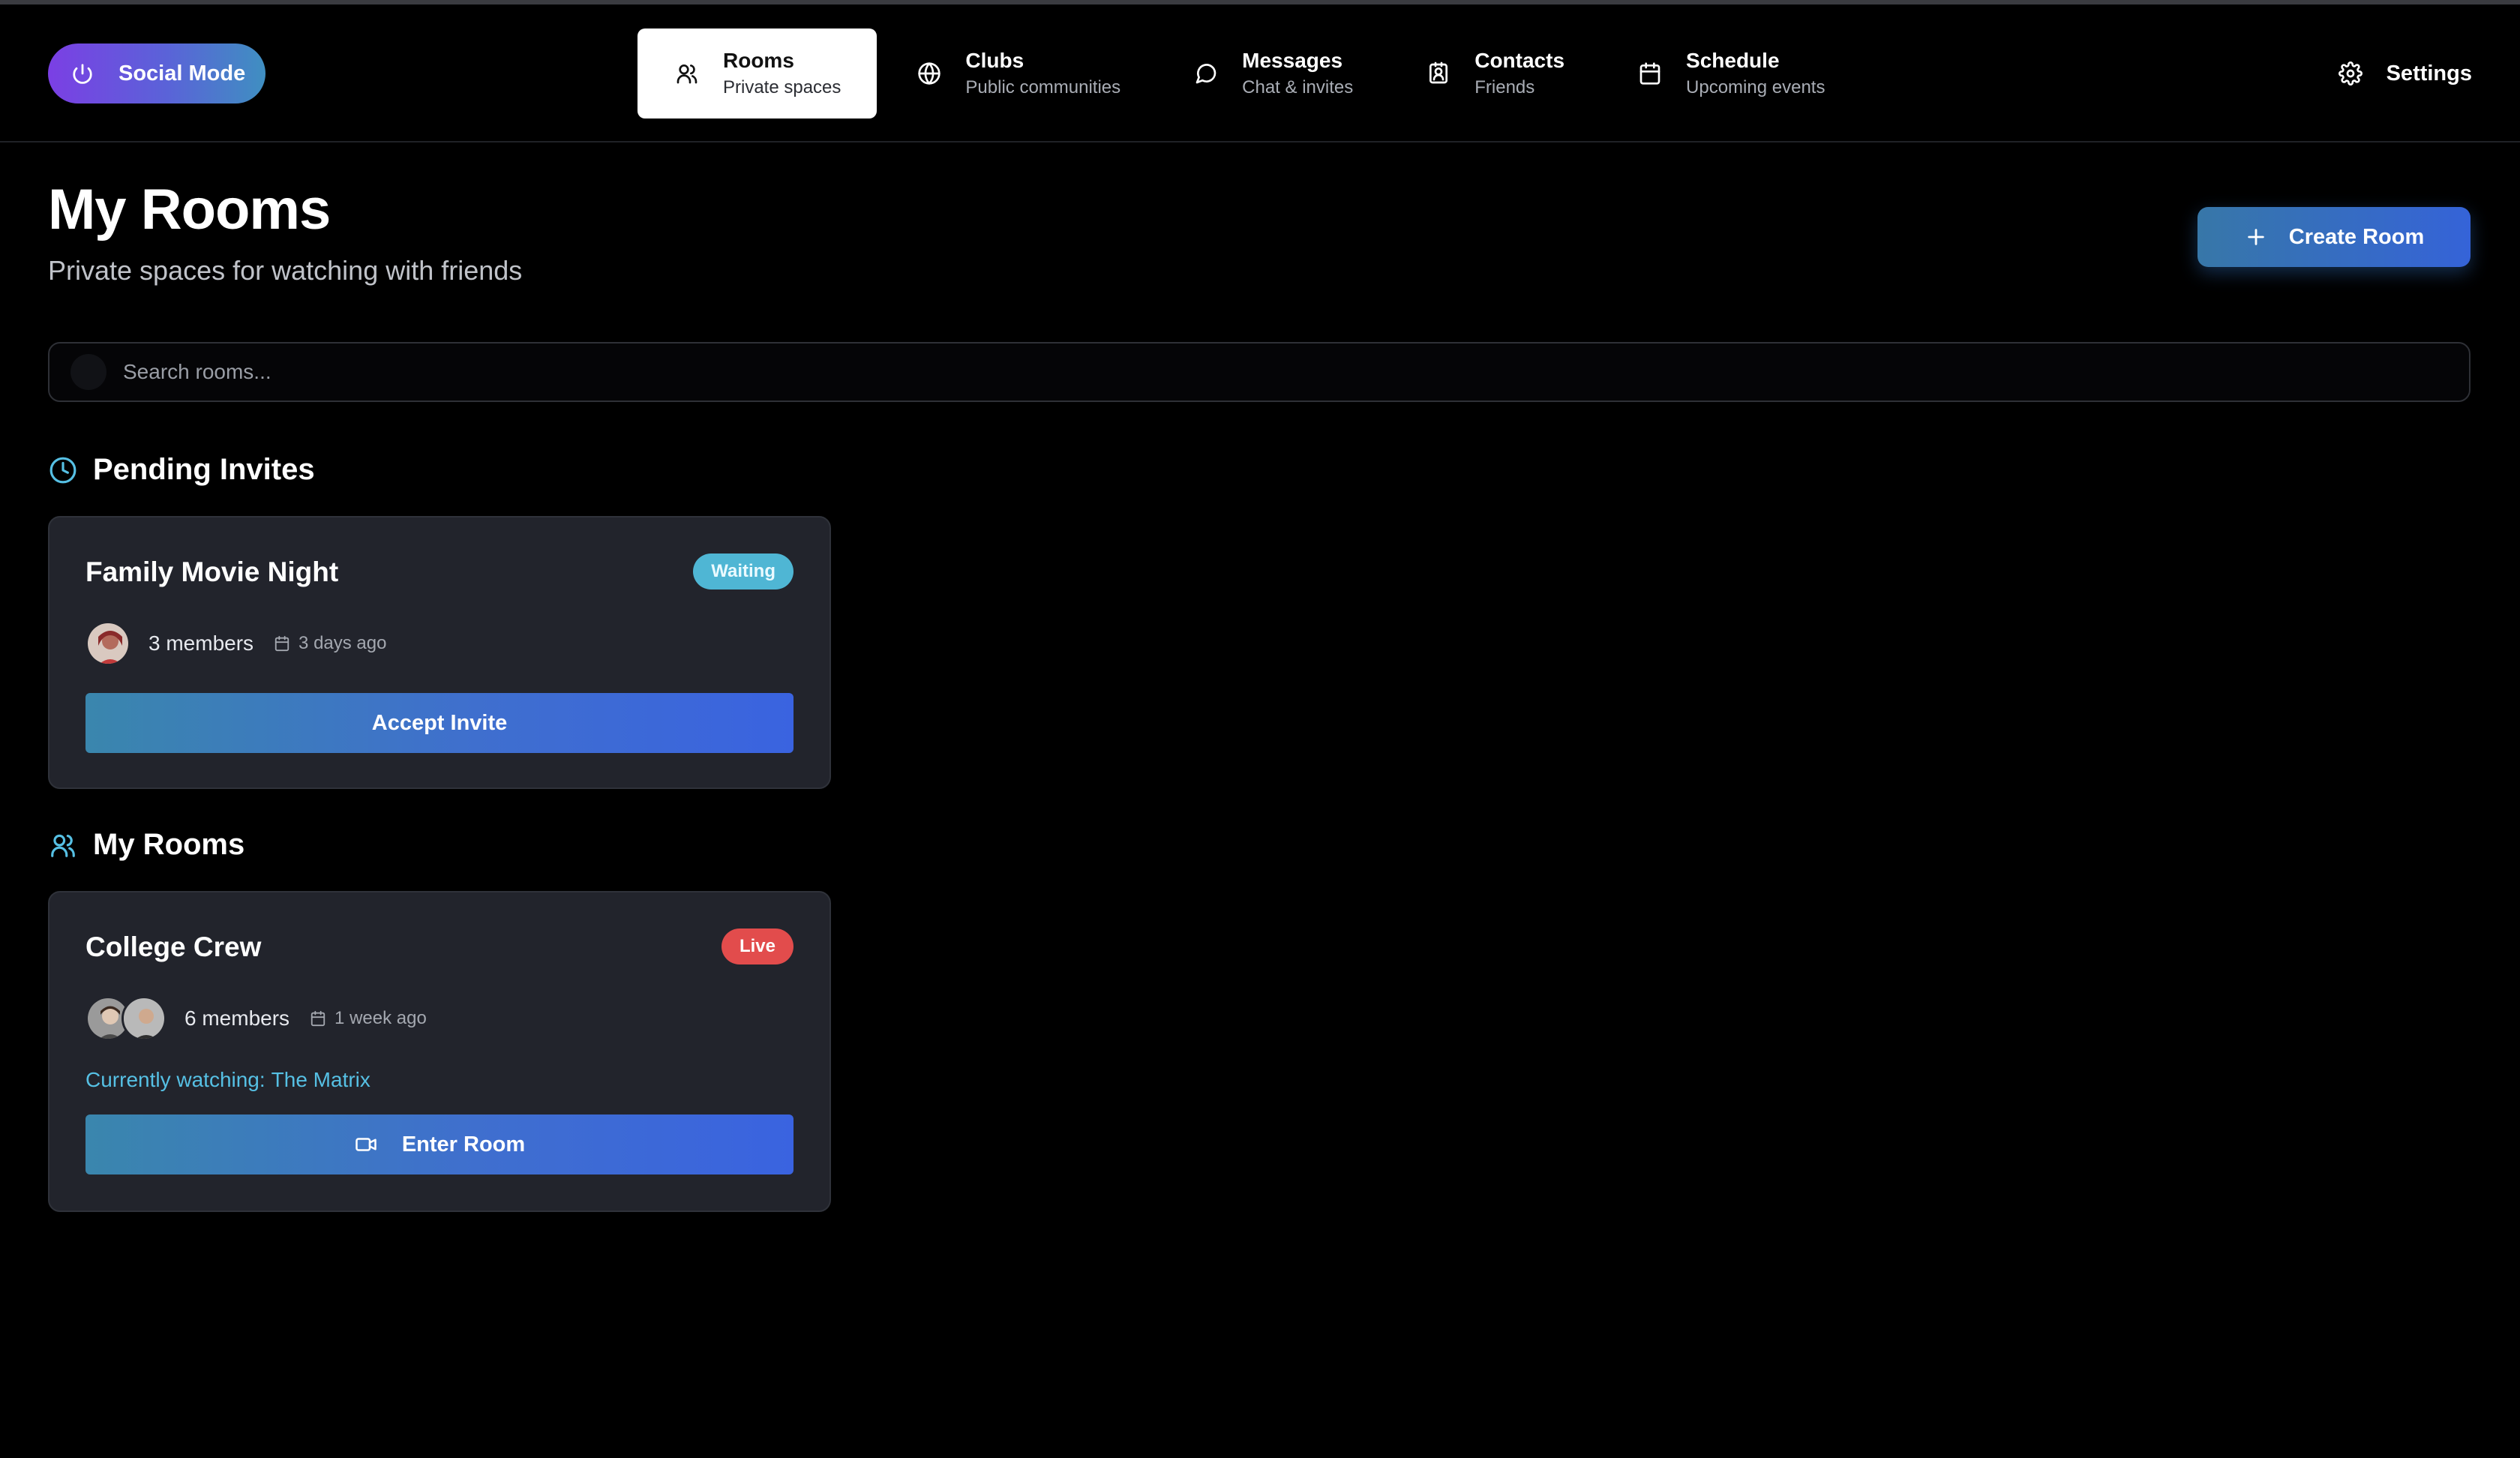 The height and width of the screenshot is (1458, 2520). I want to click on member-count: 6 members, so click(237, 1018).